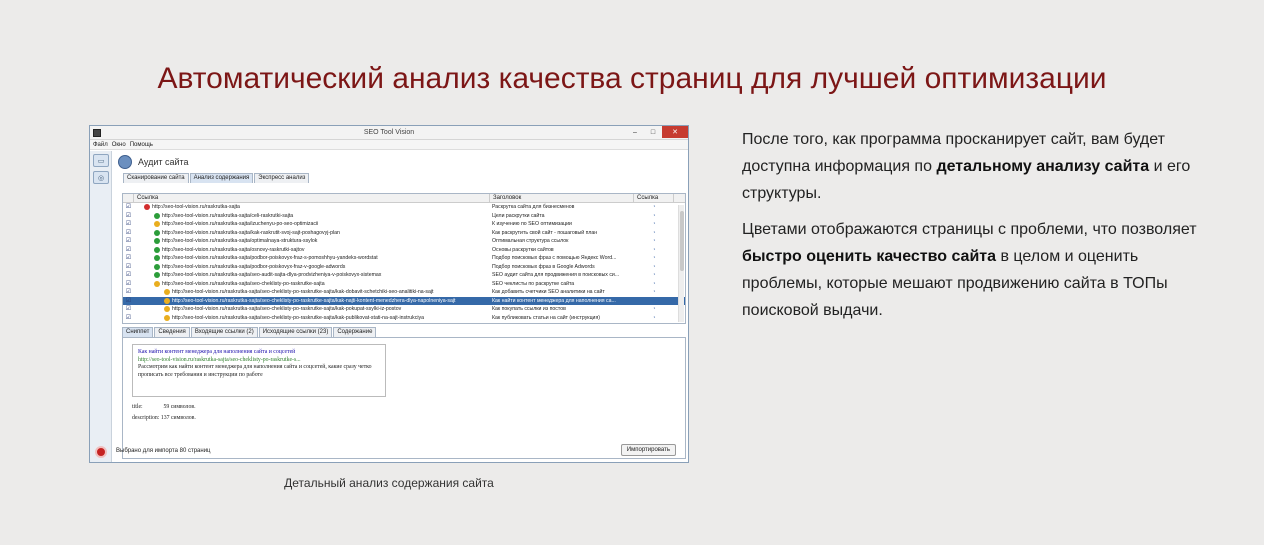 The height and width of the screenshot is (545, 1264). Describe the element at coordinates (654, 198) in the screenshot. I see `header-link: Ссылка` at that location.